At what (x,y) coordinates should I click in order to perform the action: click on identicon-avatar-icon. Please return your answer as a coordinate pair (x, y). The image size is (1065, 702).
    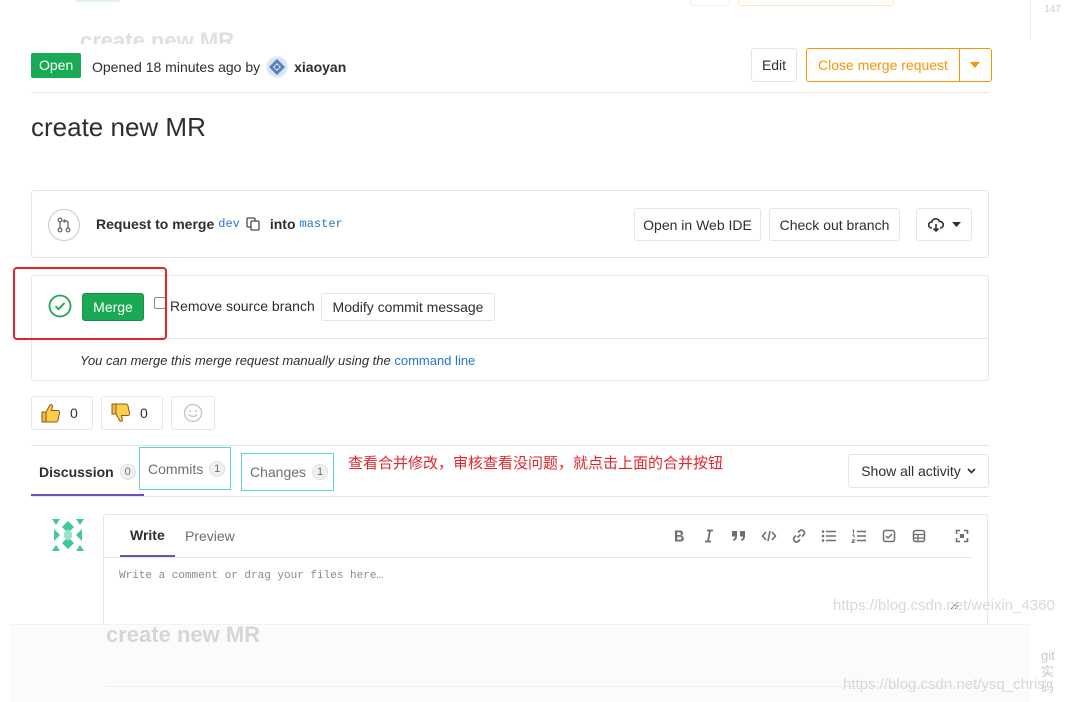
    Looking at the image, I should click on (68, 535).